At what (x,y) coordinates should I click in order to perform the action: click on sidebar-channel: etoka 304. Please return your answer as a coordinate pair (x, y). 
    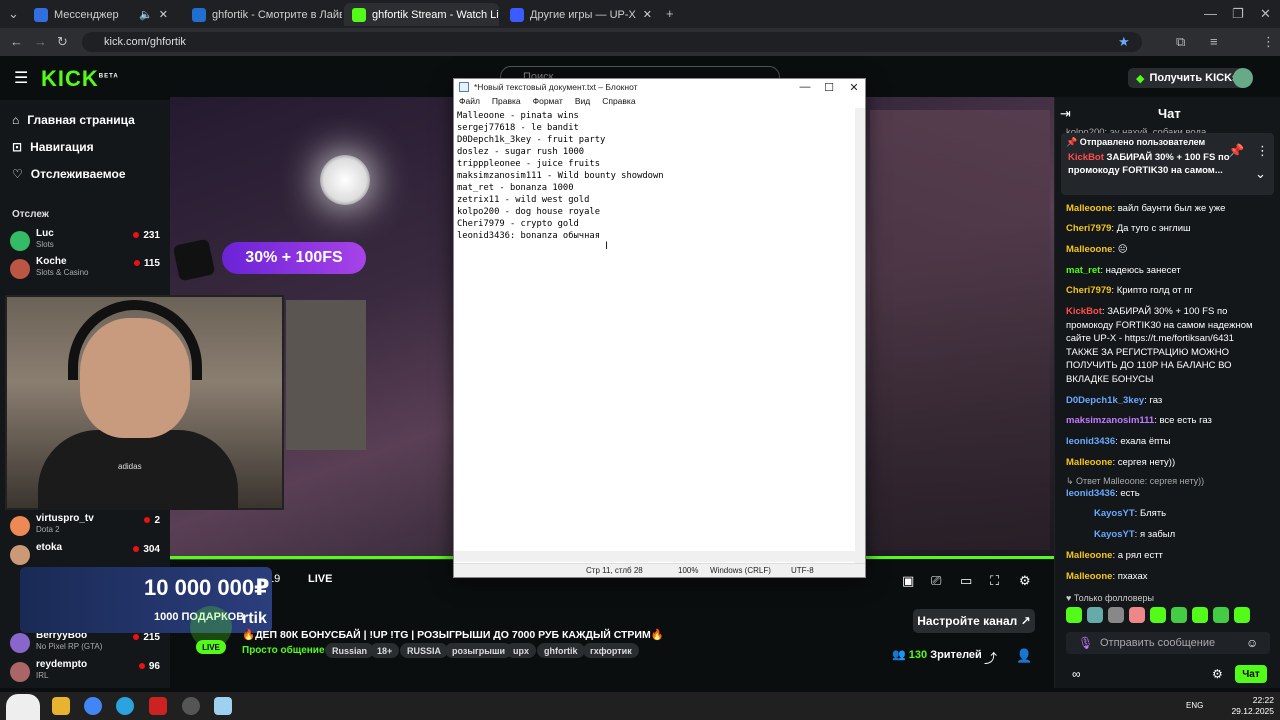
    Looking at the image, I should click on (85, 555).